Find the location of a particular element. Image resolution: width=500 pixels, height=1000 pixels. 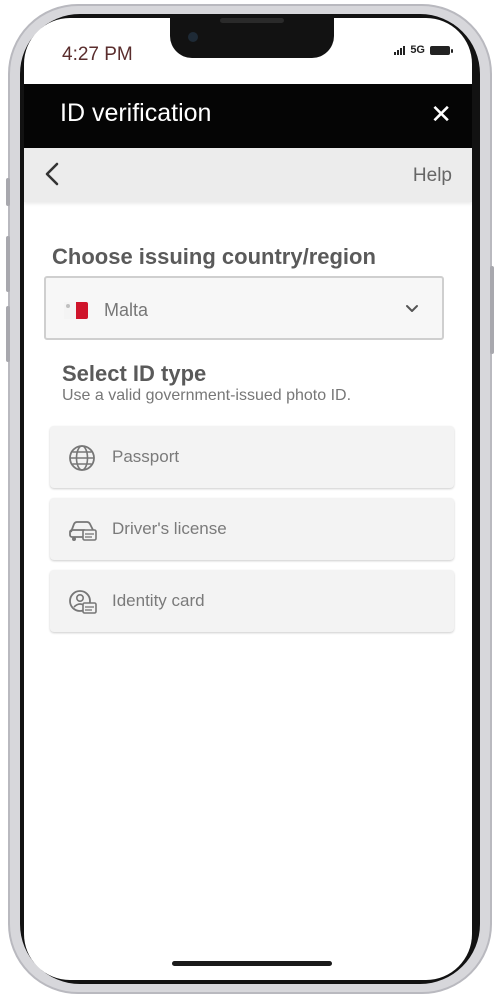

option-drivers-license: Driver's license is located at coordinates (252, 529).